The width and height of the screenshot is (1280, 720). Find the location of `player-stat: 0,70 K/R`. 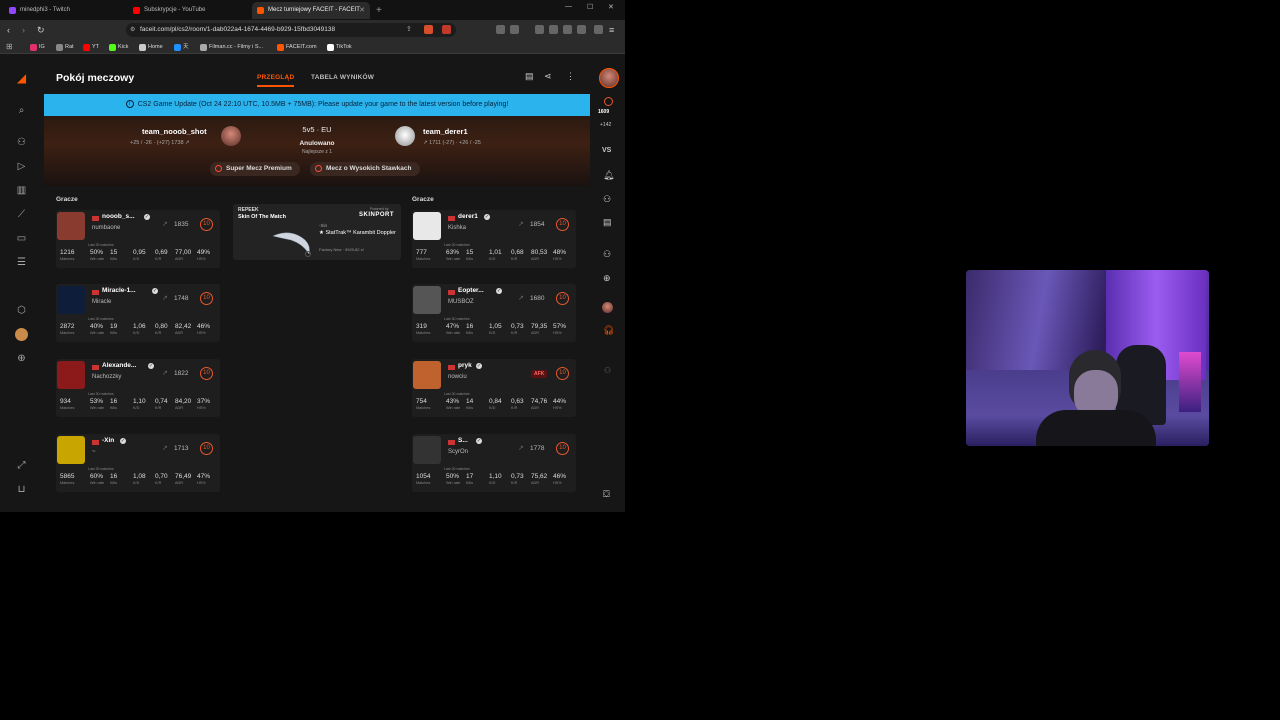

player-stat: 0,70 K/R is located at coordinates (161, 479).